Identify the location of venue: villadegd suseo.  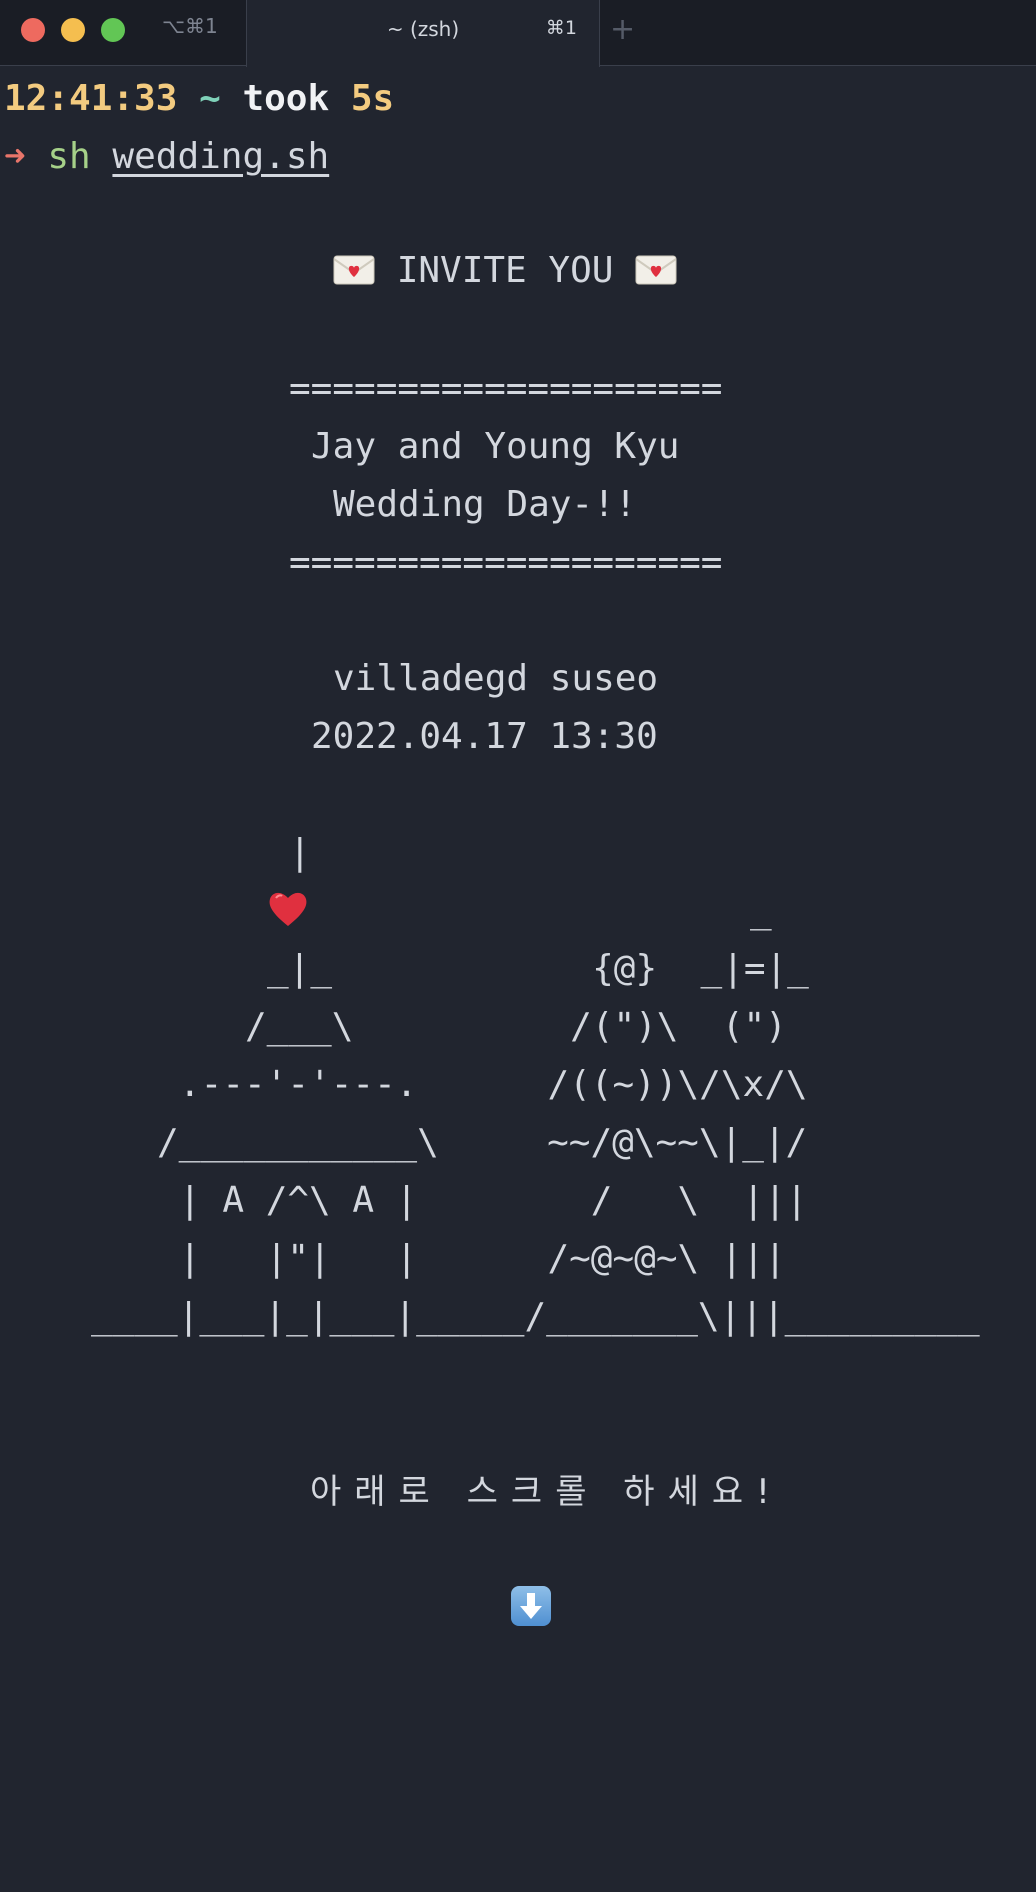
(496, 678).